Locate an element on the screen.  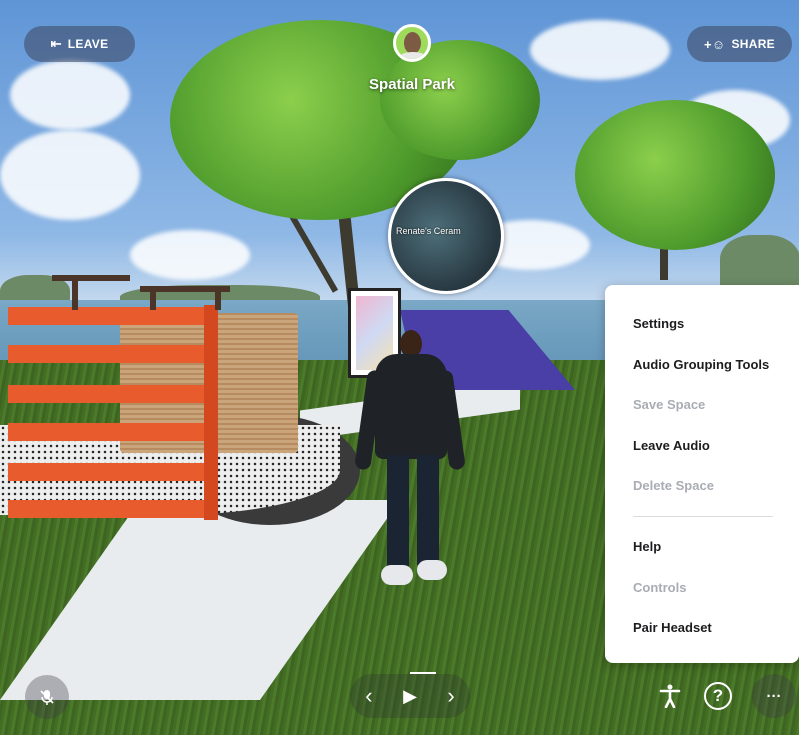
menu-item-settings: Settings is located at coordinates (658, 323).